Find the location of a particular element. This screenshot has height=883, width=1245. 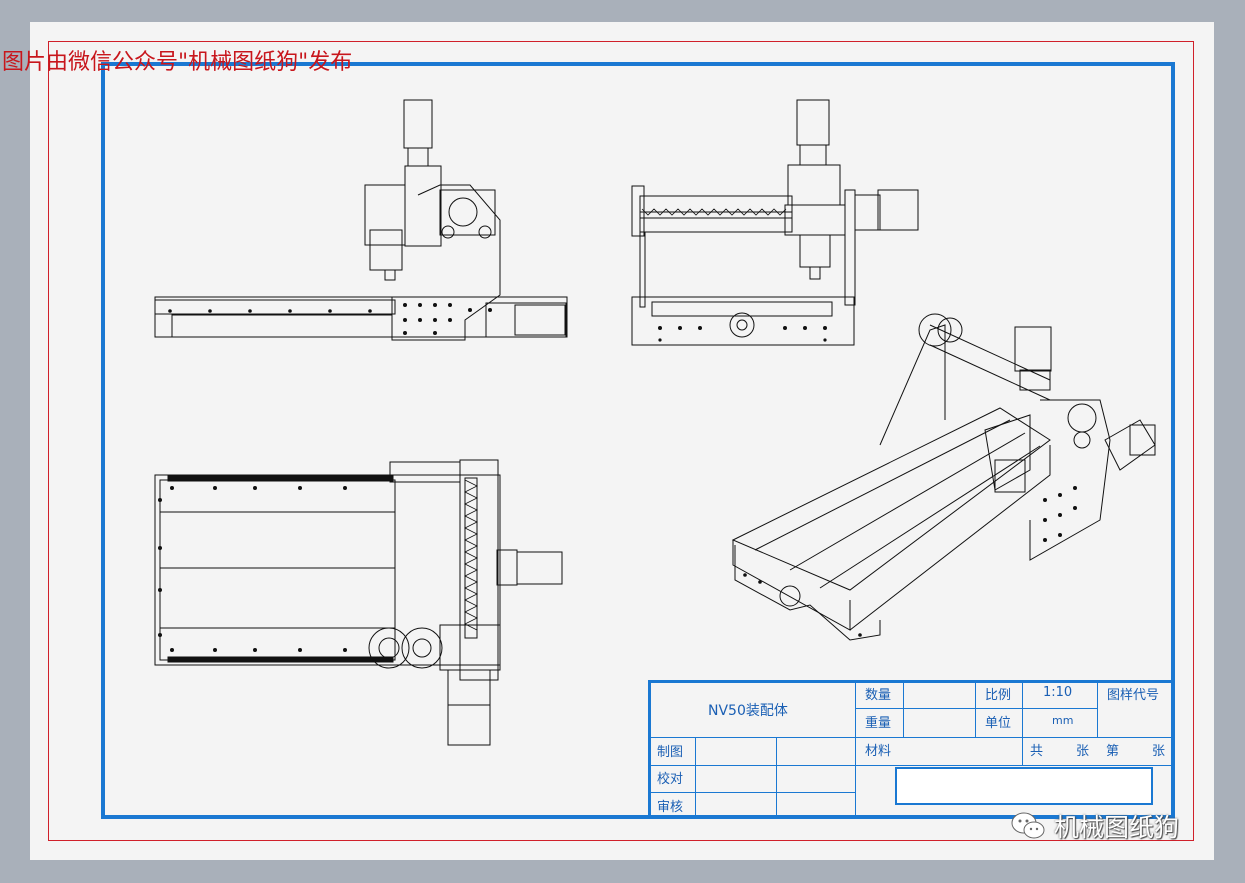

drawing-code-box is located at coordinates (1024, 786).